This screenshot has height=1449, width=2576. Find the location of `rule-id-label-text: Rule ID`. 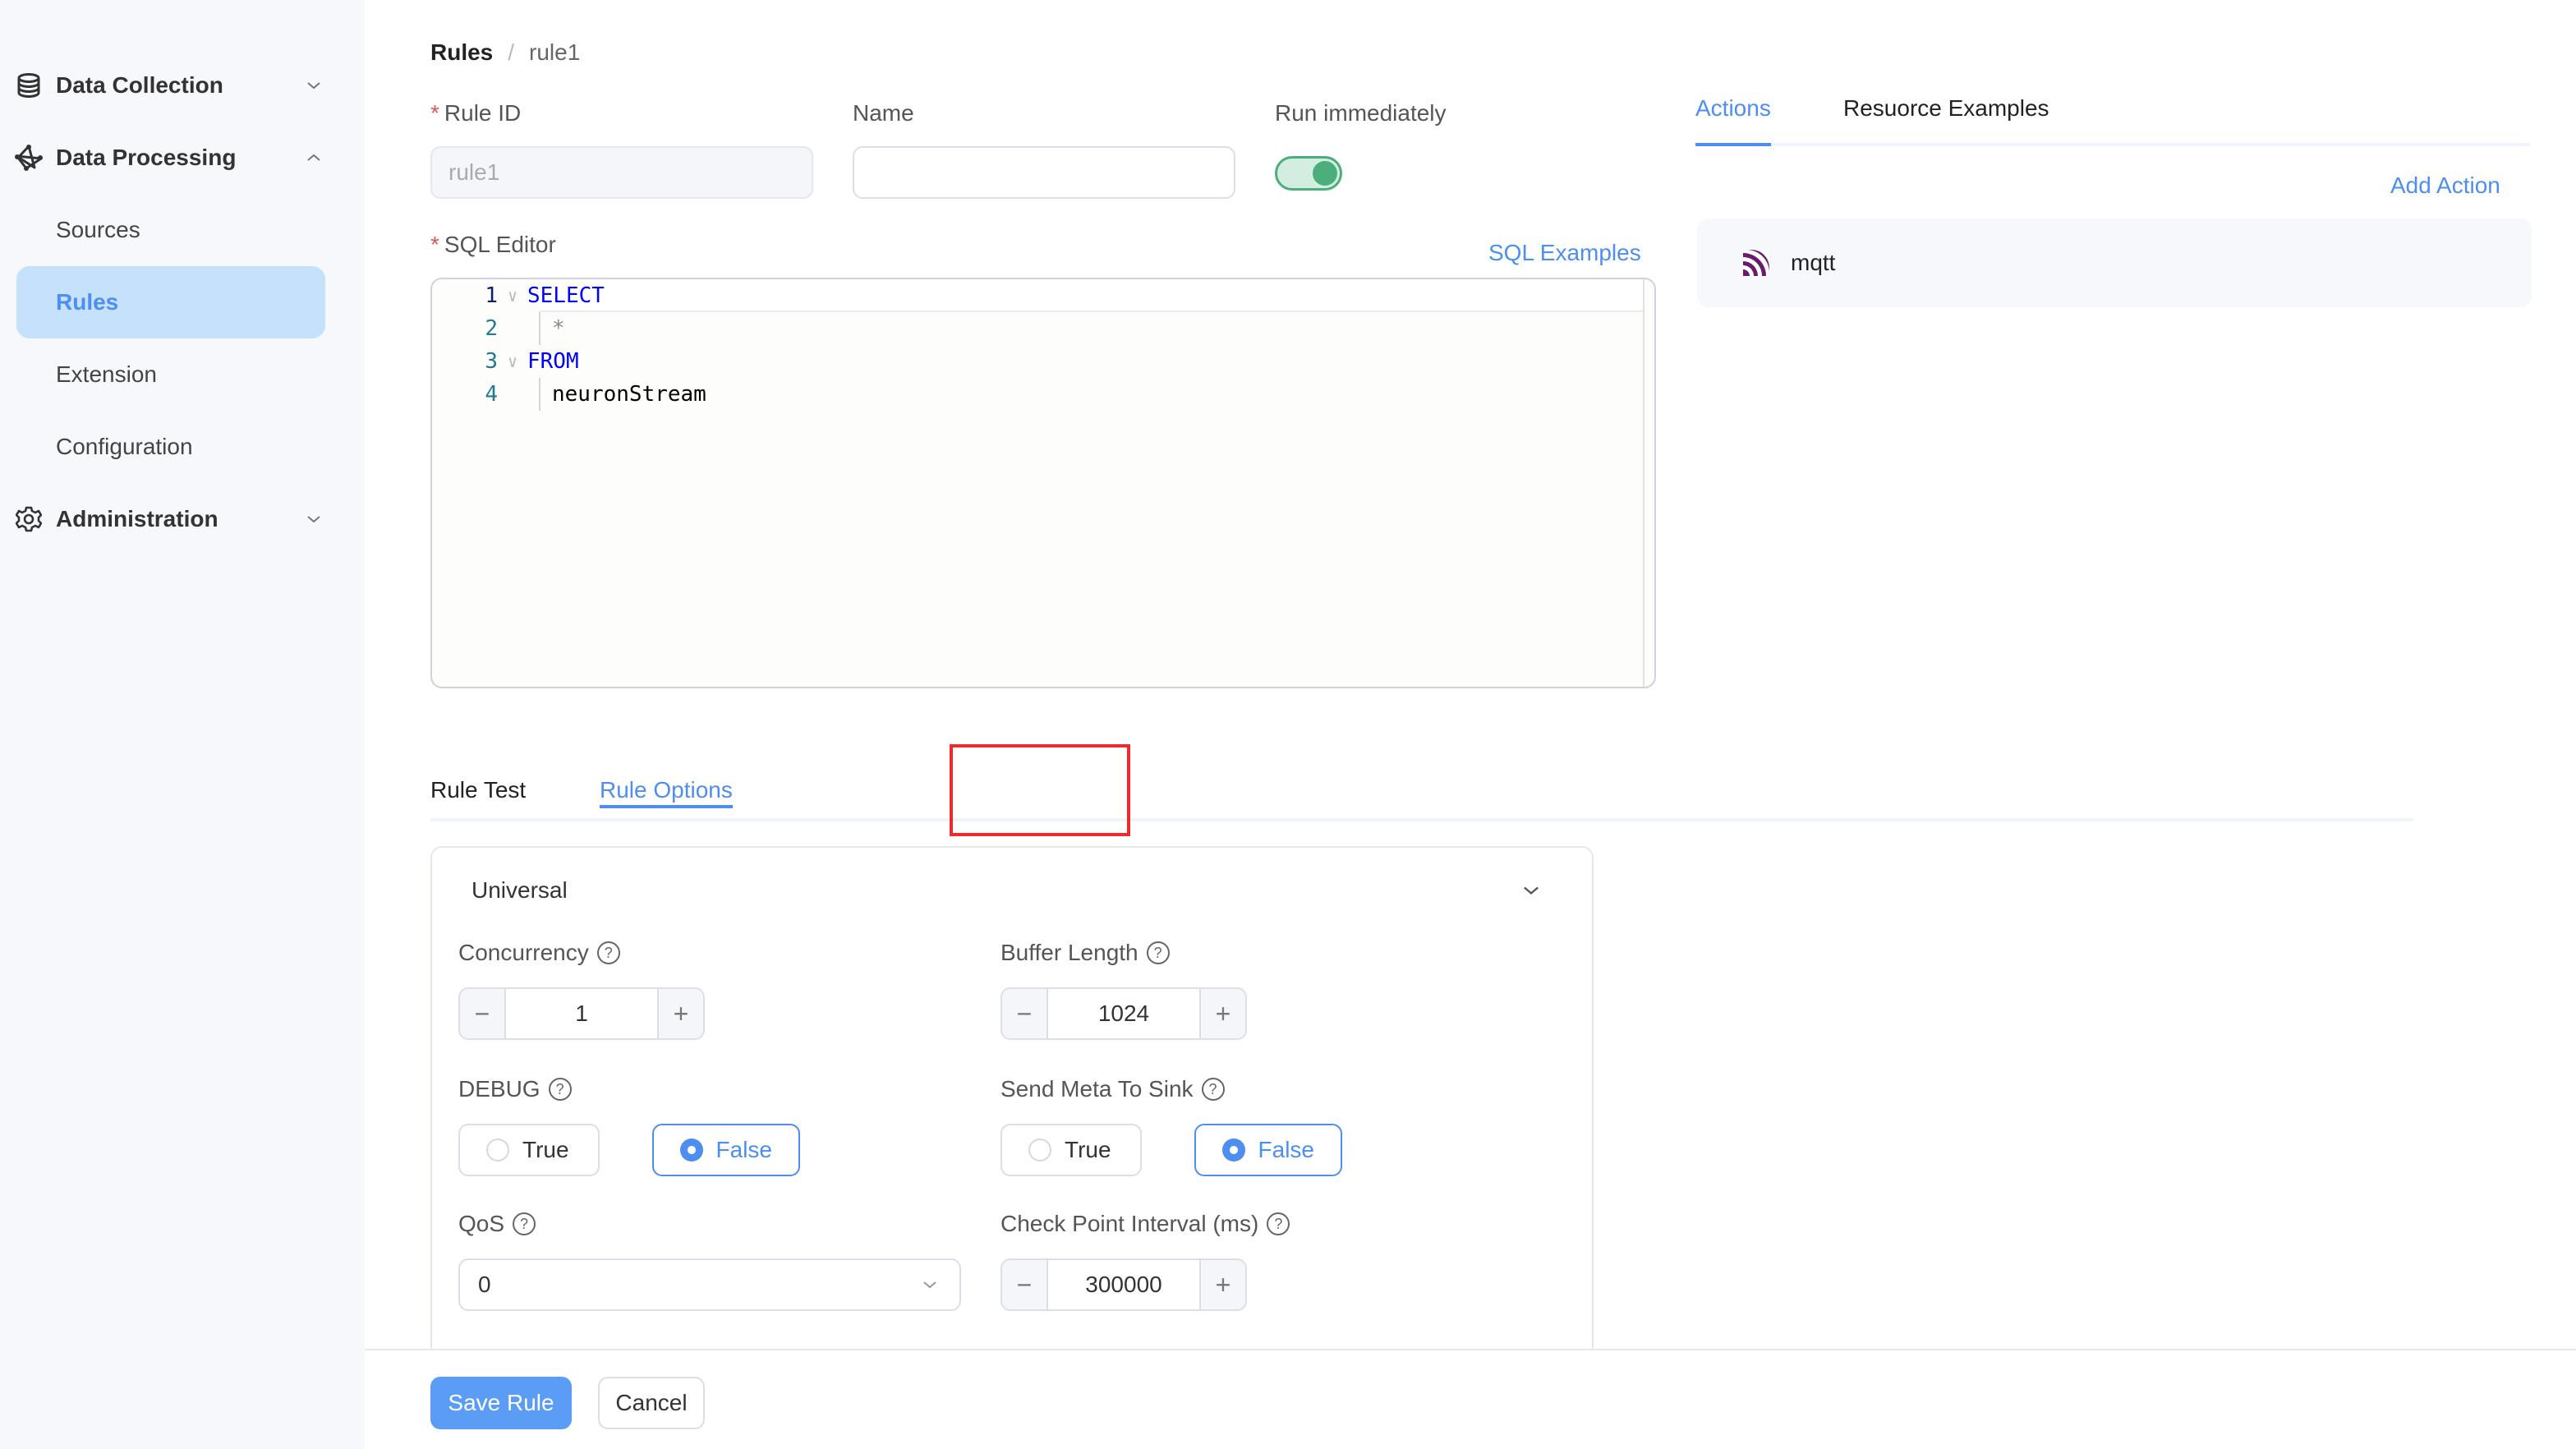

rule-id-label-text: Rule ID is located at coordinates (483, 113).